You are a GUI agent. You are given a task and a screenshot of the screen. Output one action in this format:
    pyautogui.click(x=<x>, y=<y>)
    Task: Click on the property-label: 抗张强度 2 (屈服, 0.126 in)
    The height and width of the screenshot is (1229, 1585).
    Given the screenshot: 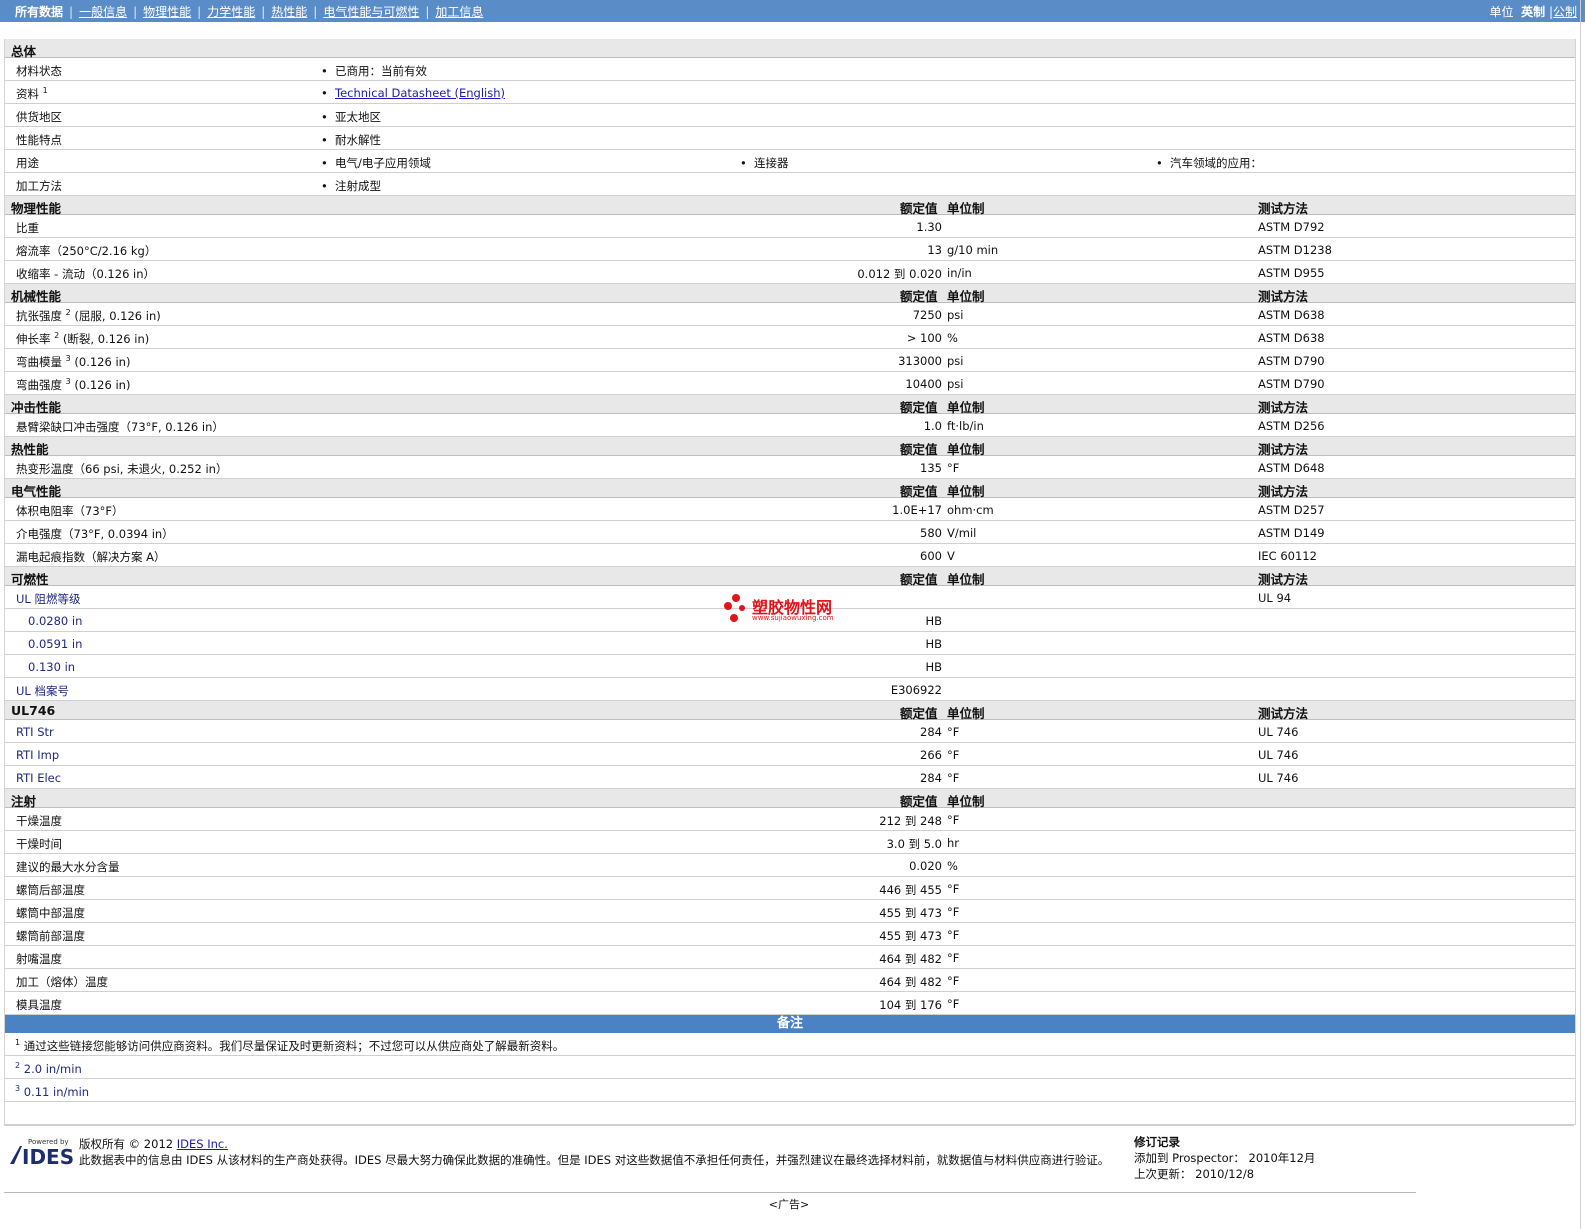 What is the action you would take?
    pyautogui.click(x=88, y=316)
    